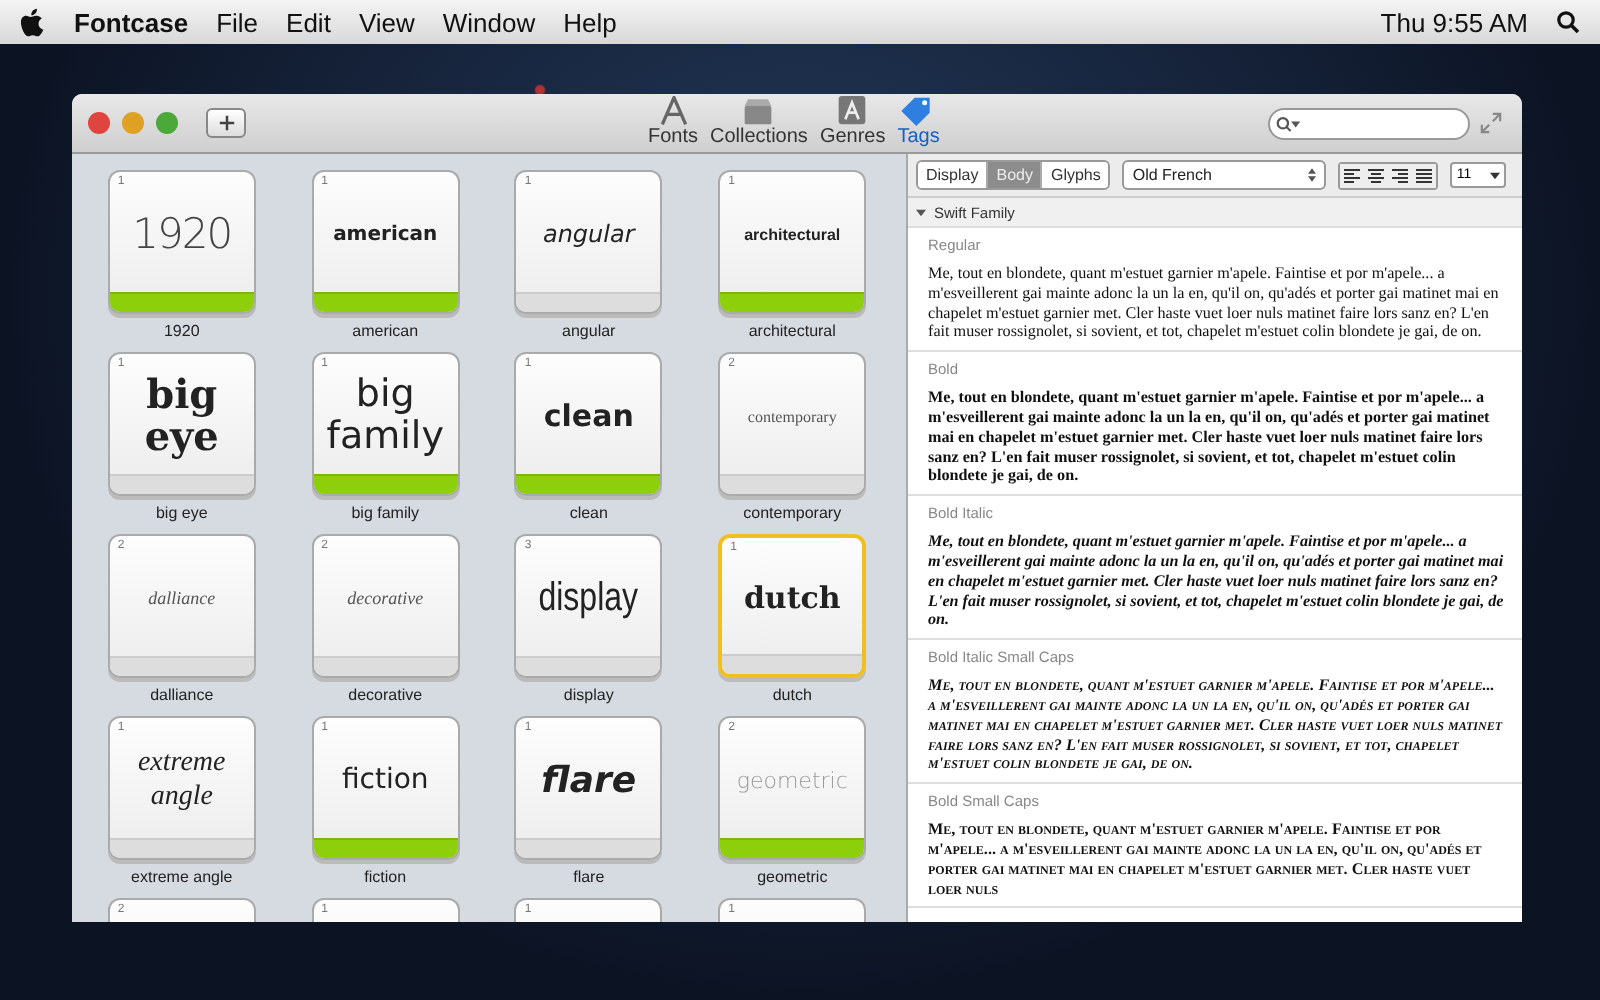 The width and height of the screenshot is (1600, 1000). Describe the element at coordinates (953, 175) in the screenshot. I see `mode-tab: Display` at that location.